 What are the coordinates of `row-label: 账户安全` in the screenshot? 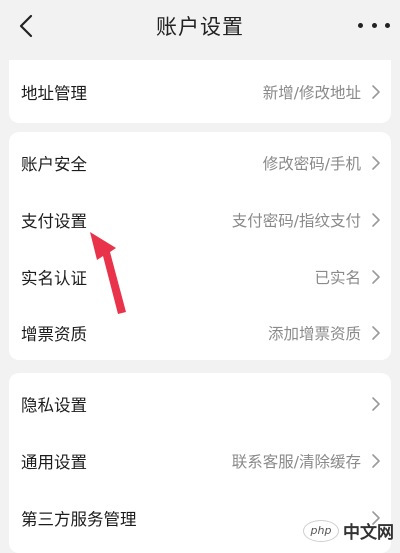 It's located at (54, 163).